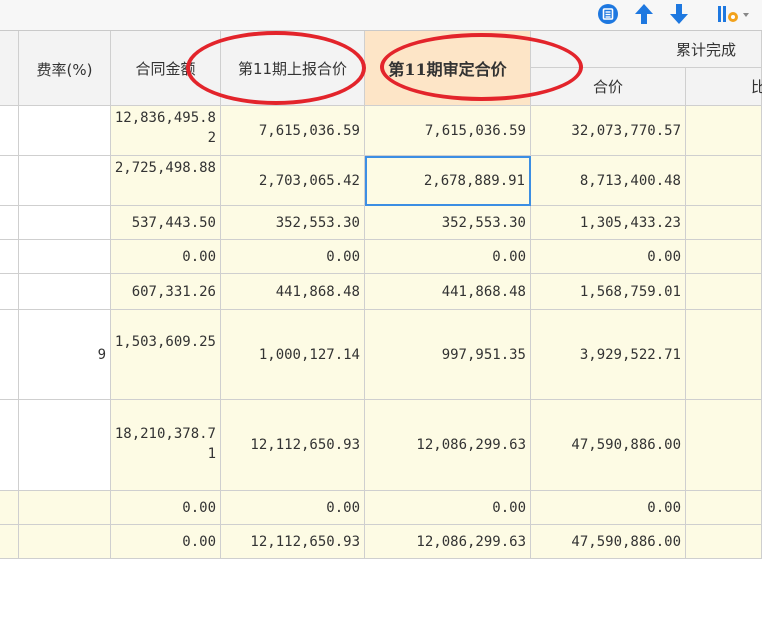 This screenshot has height=638, width=762. Describe the element at coordinates (9, 68) in the screenshot. I see `header-leading` at that location.